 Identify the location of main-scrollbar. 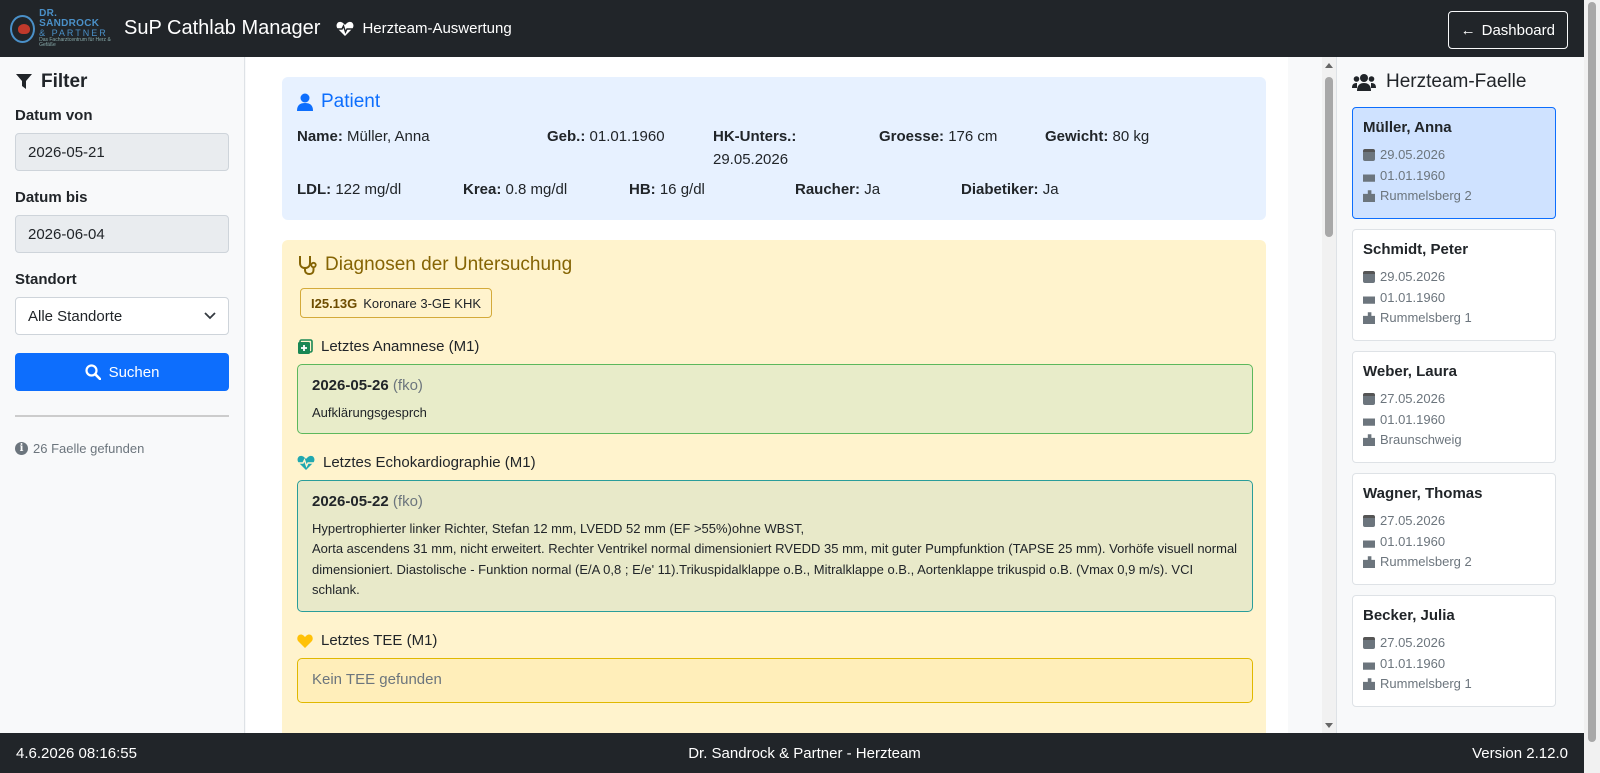
(1329, 395).